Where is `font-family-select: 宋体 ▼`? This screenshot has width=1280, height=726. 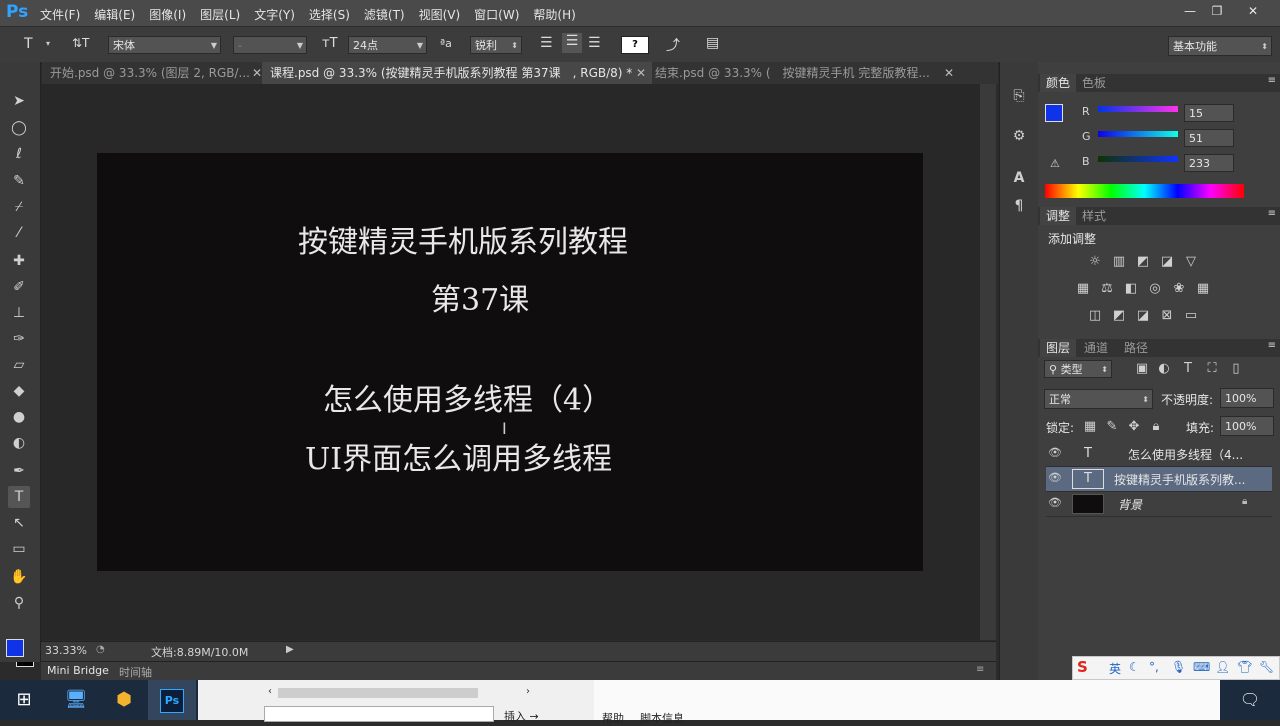
font-family-select: 宋体 ▼ is located at coordinates (164, 45).